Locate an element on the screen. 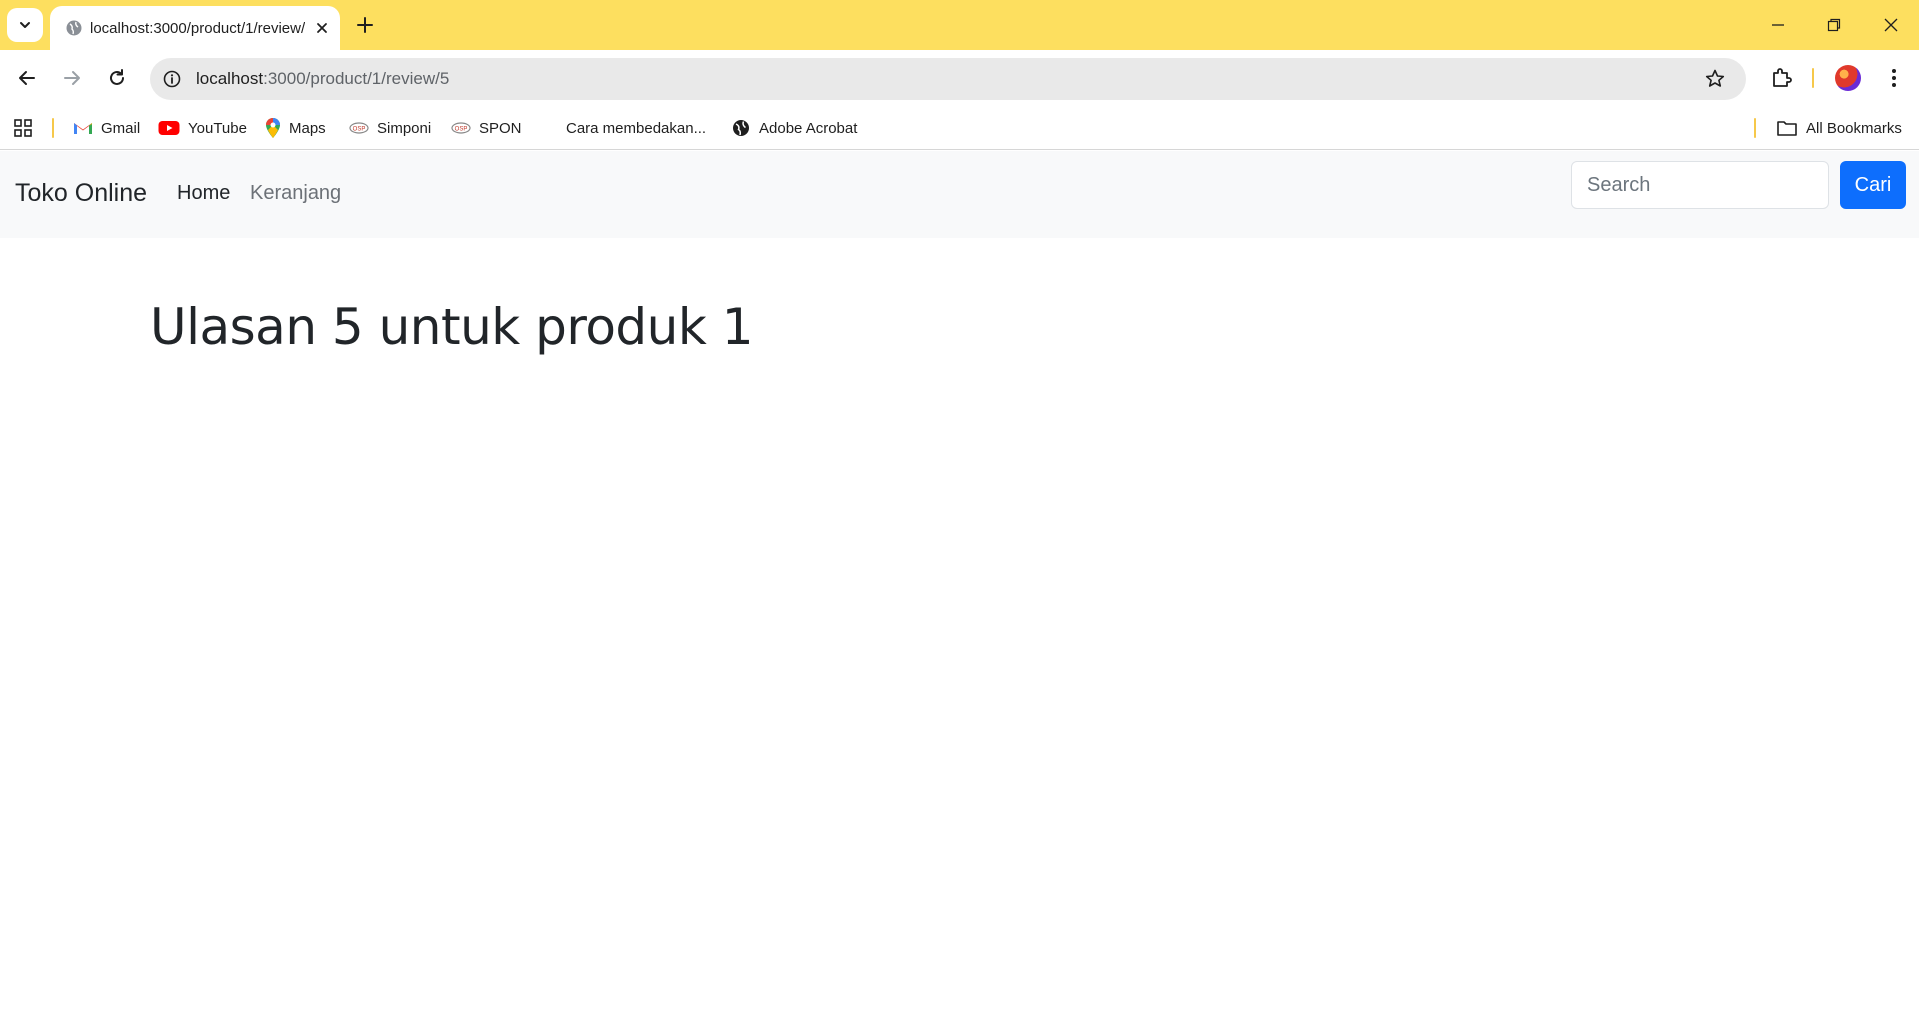 This screenshot has height=1015, width=1919. spon-icon: OSP is located at coordinates (461, 128).